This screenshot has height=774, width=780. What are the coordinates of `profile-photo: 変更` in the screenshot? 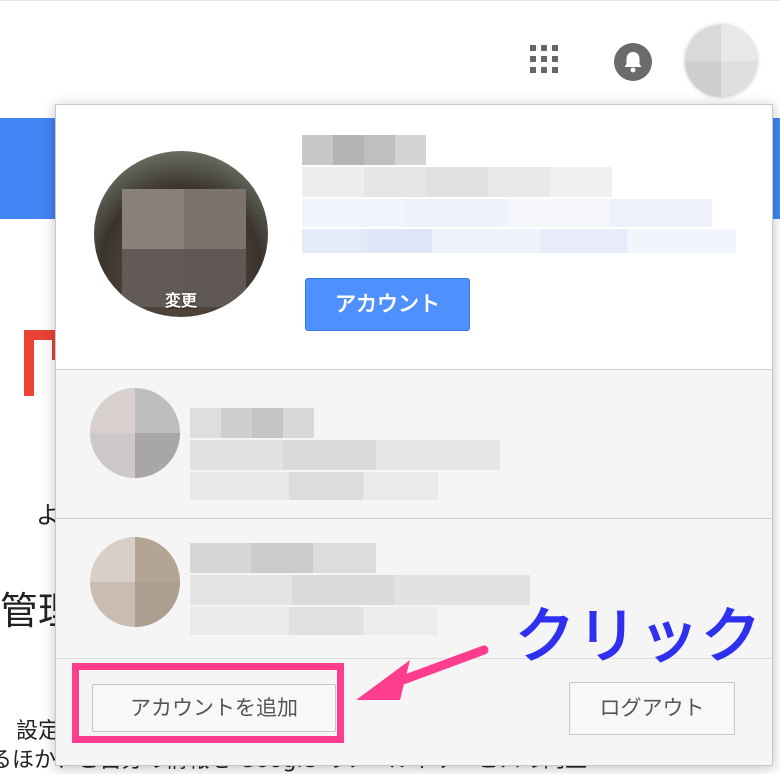 It's located at (181, 234).